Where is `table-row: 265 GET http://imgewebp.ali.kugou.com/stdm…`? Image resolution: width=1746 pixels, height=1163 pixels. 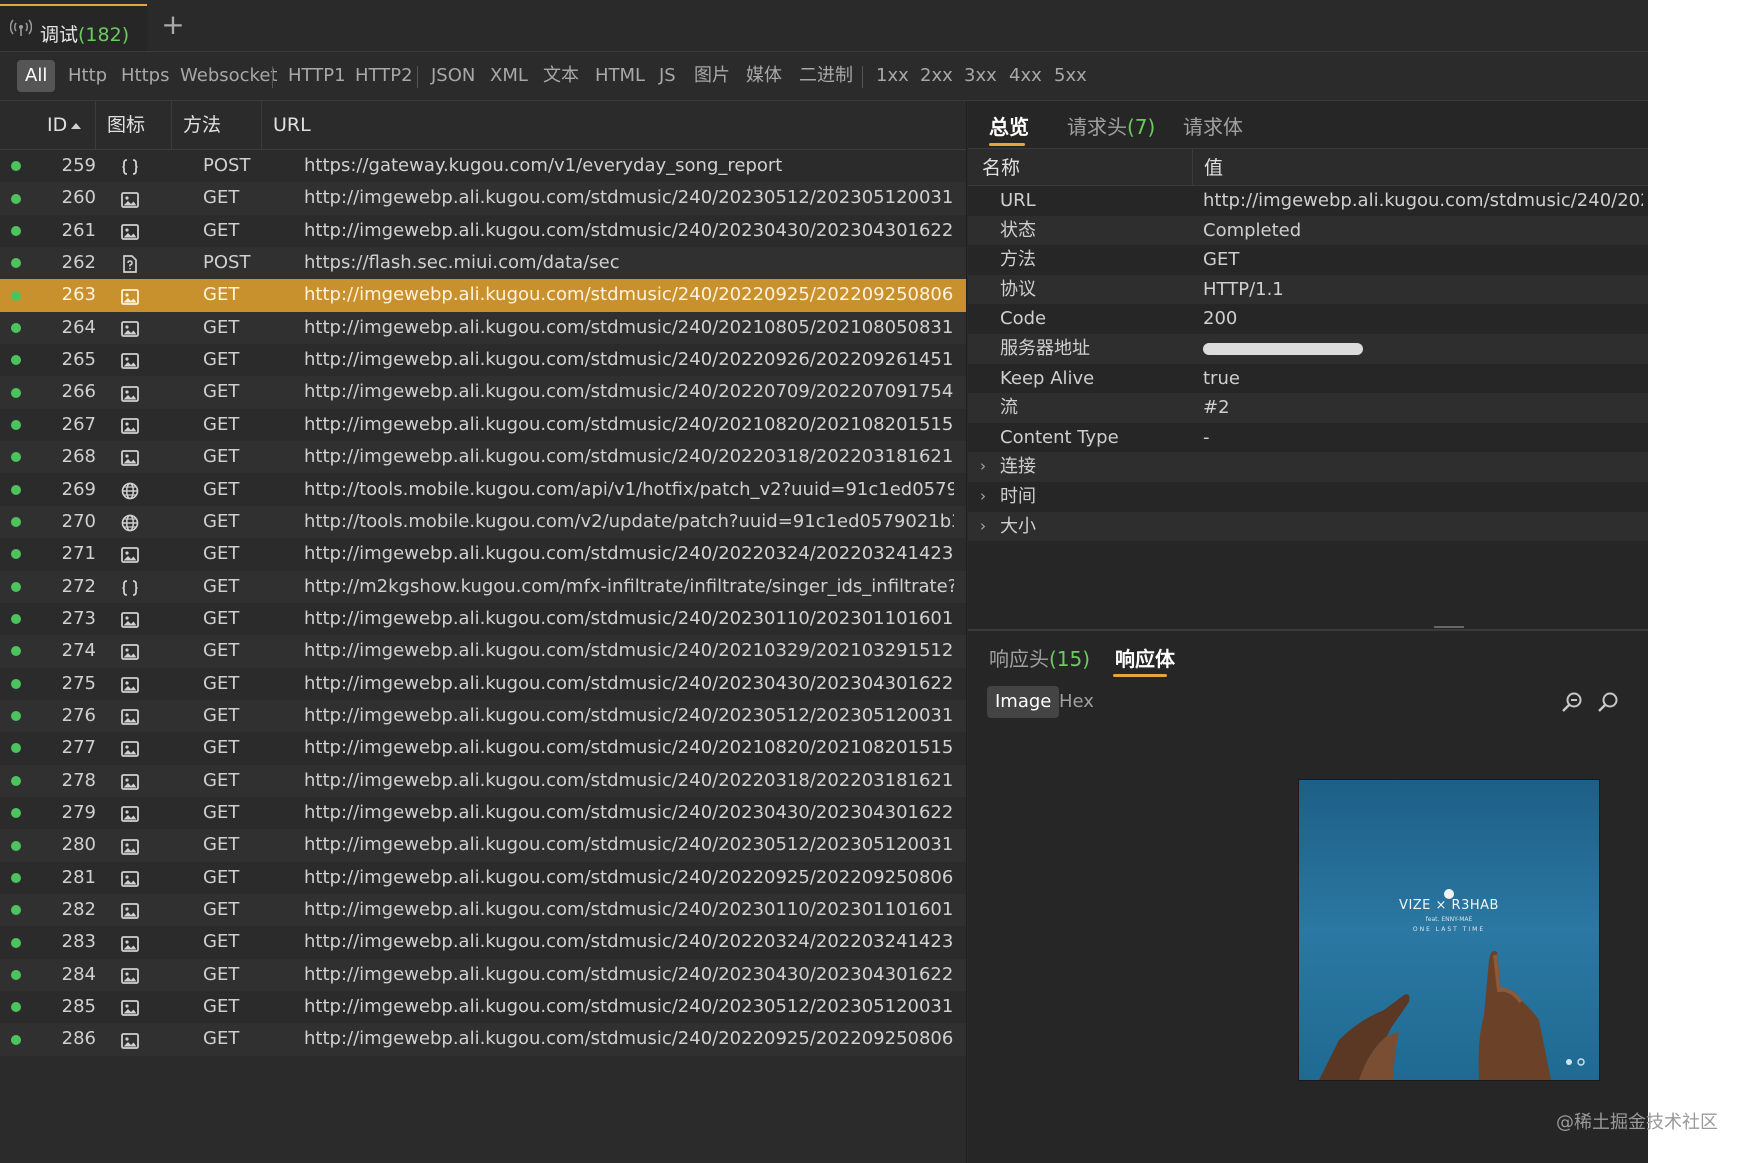
table-row: 265 GET http://imgewebp.ali.kugou.com/stdm… is located at coordinates (483, 360).